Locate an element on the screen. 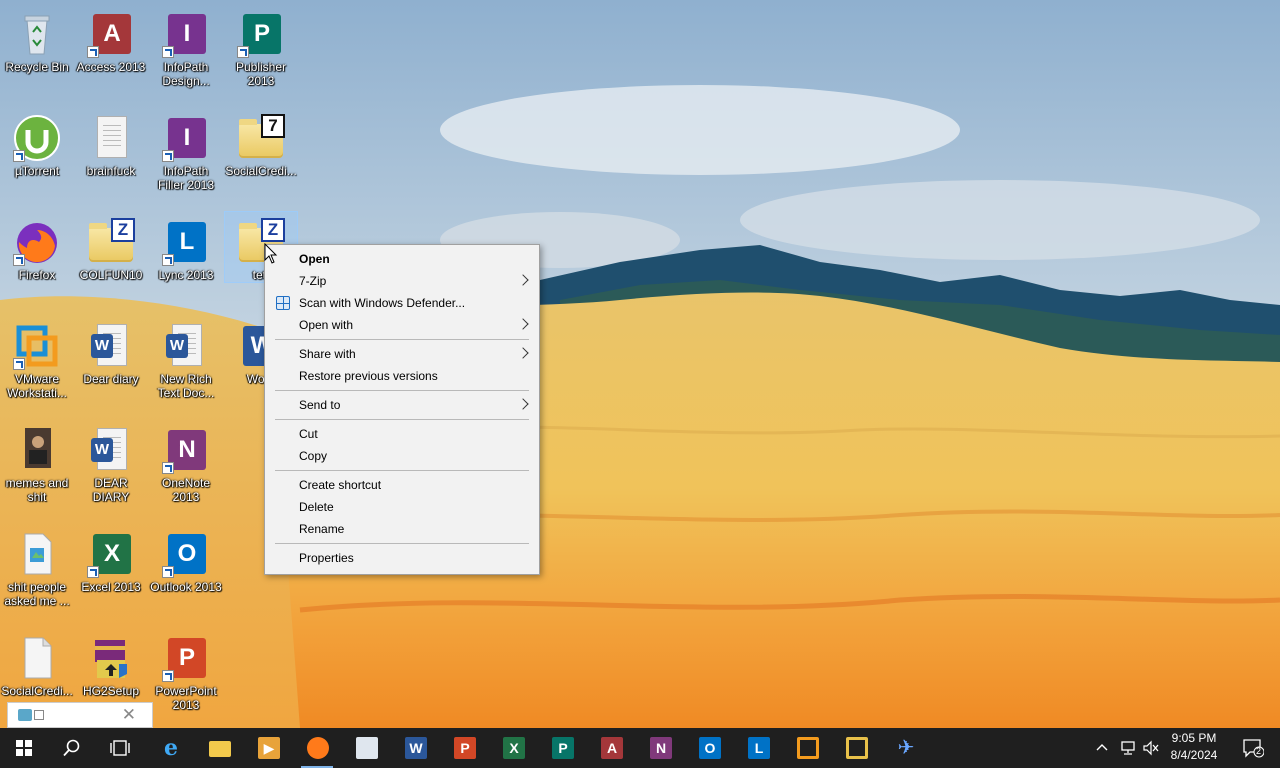 The height and width of the screenshot is (768, 1280). task-view-button is located at coordinates (120, 748).